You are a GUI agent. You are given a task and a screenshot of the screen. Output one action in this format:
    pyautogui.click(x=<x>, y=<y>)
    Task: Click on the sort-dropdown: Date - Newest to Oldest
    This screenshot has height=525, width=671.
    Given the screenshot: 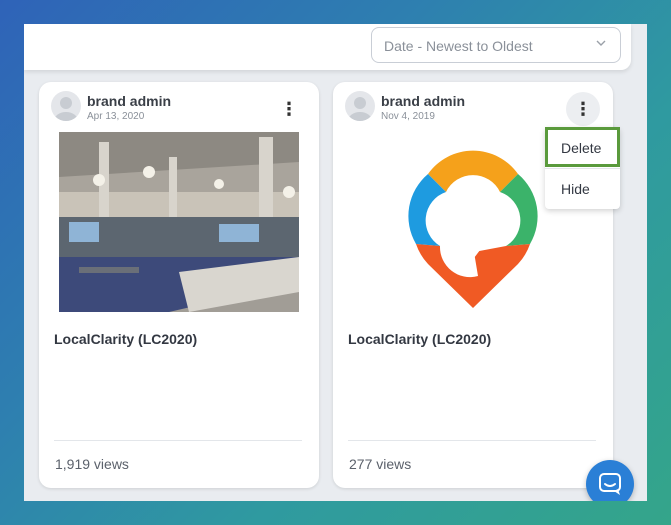 What is the action you would take?
    pyautogui.click(x=496, y=45)
    